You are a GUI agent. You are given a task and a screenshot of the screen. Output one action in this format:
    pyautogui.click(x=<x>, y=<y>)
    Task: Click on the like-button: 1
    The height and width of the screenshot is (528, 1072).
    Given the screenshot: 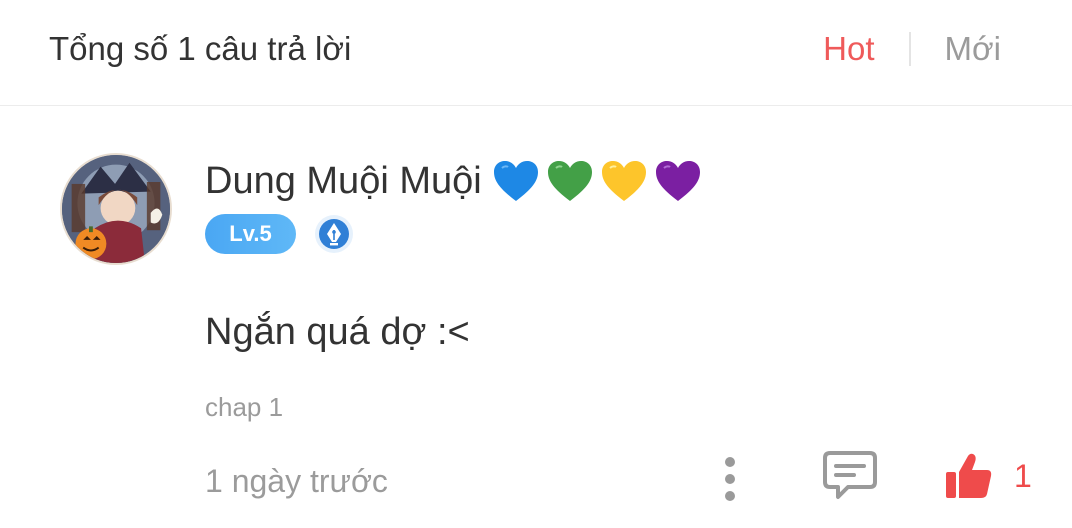 What is the action you would take?
    pyautogui.click(x=988, y=476)
    